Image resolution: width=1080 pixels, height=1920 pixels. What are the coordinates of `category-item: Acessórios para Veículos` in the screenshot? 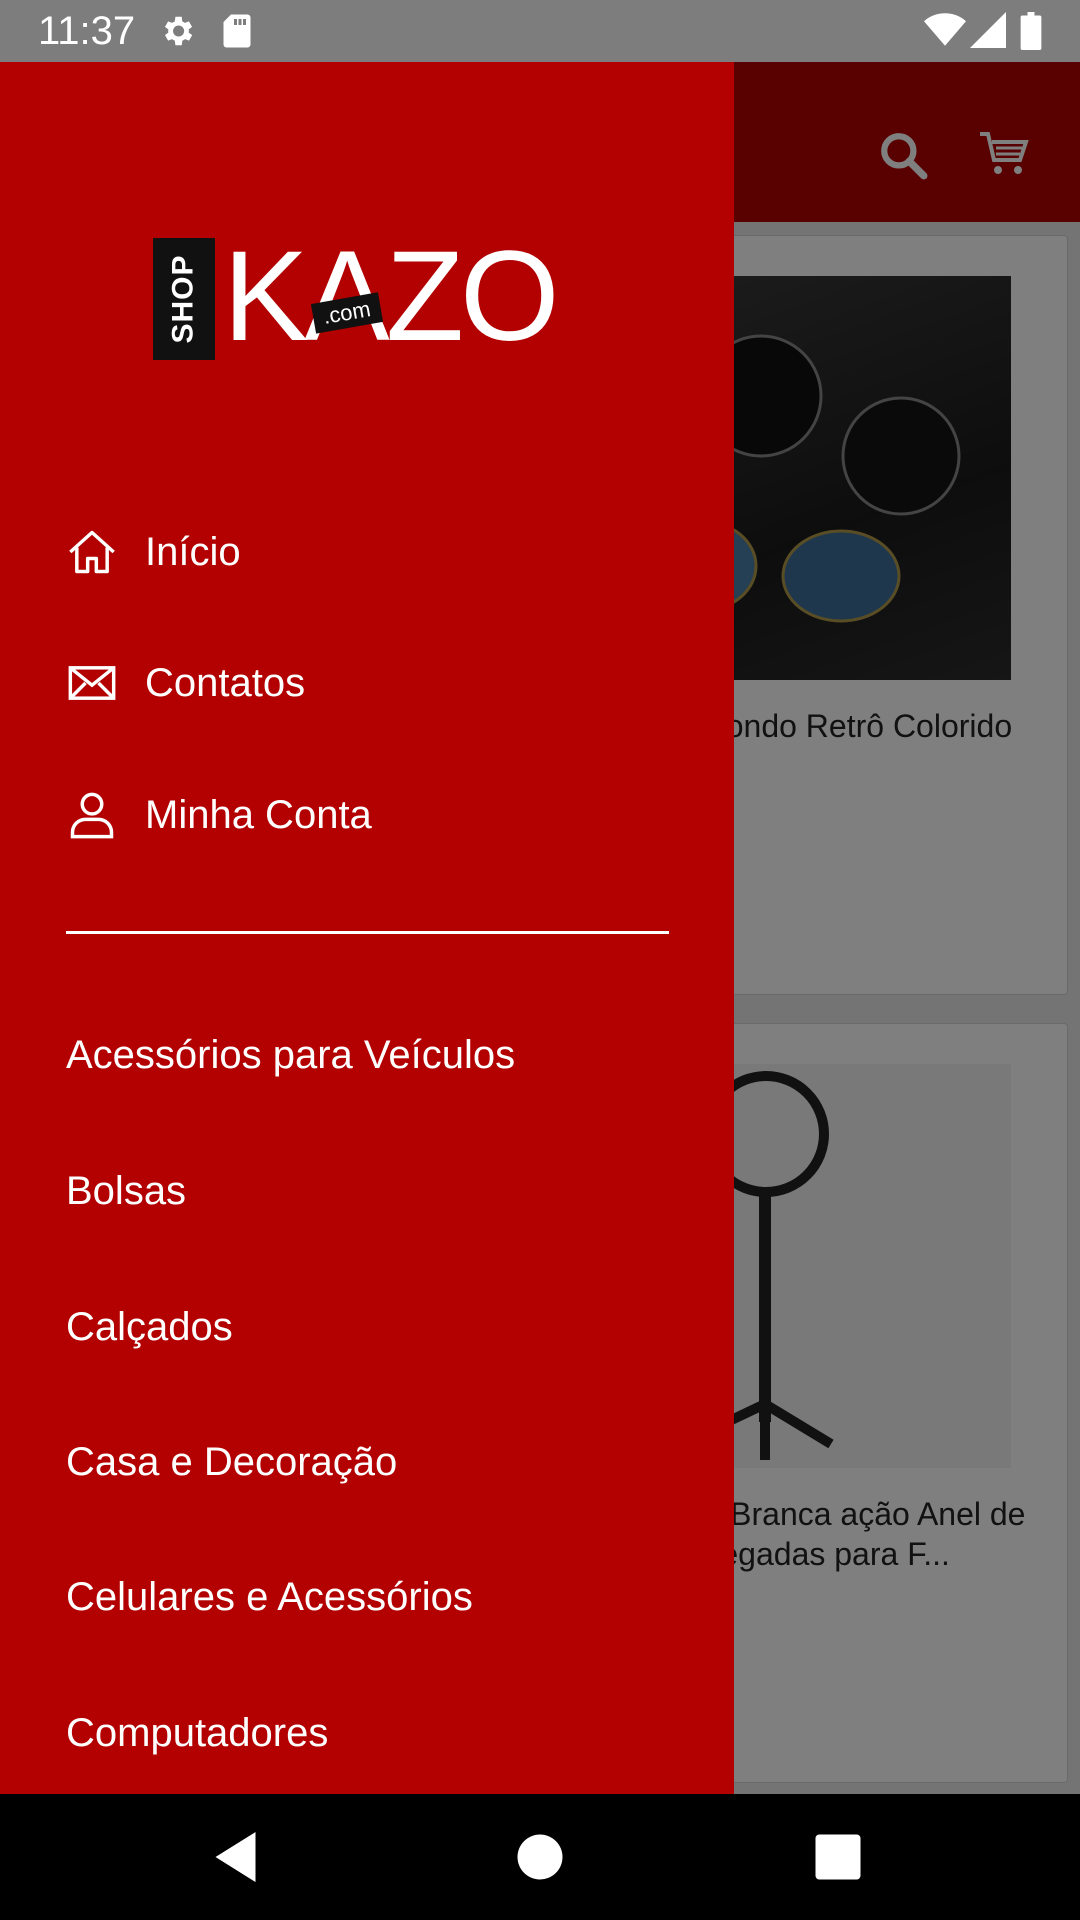 It's located at (290, 1055).